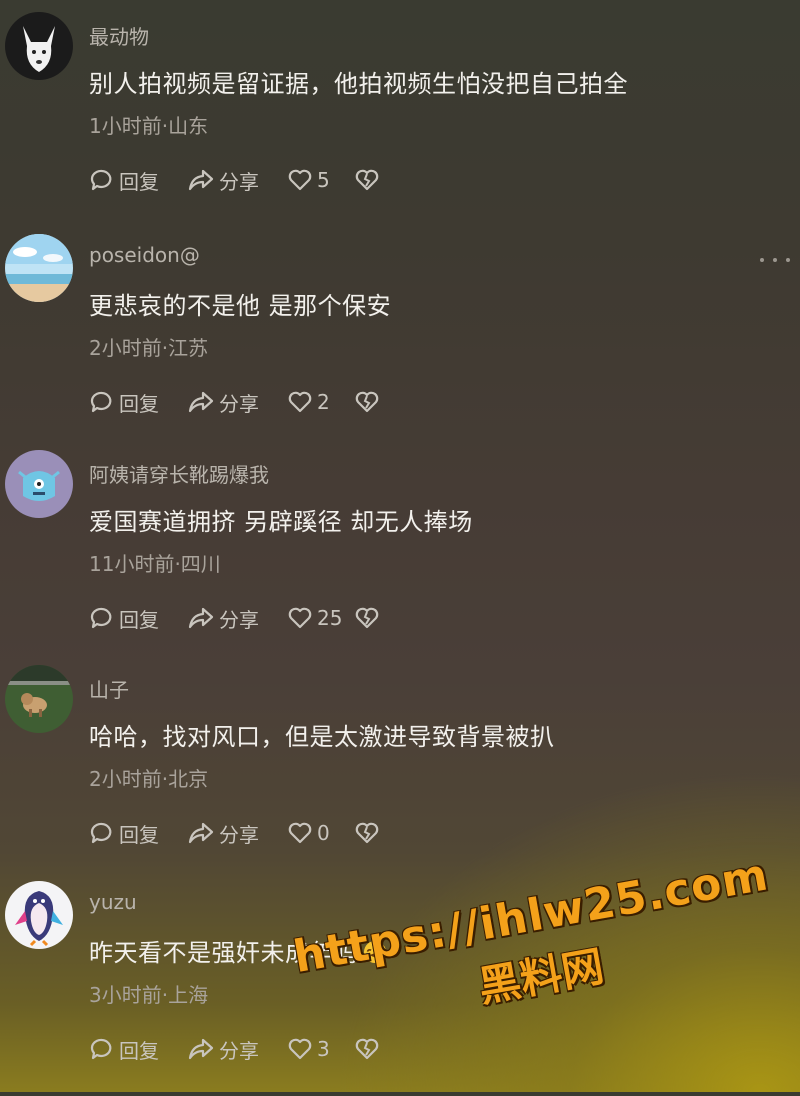 The height and width of the screenshot is (1096, 800). What do you see at coordinates (224, 953) in the screenshot?
I see `comment-text-content: 昨天看不是强奸未成年吗` at bounding box center [224, 953].